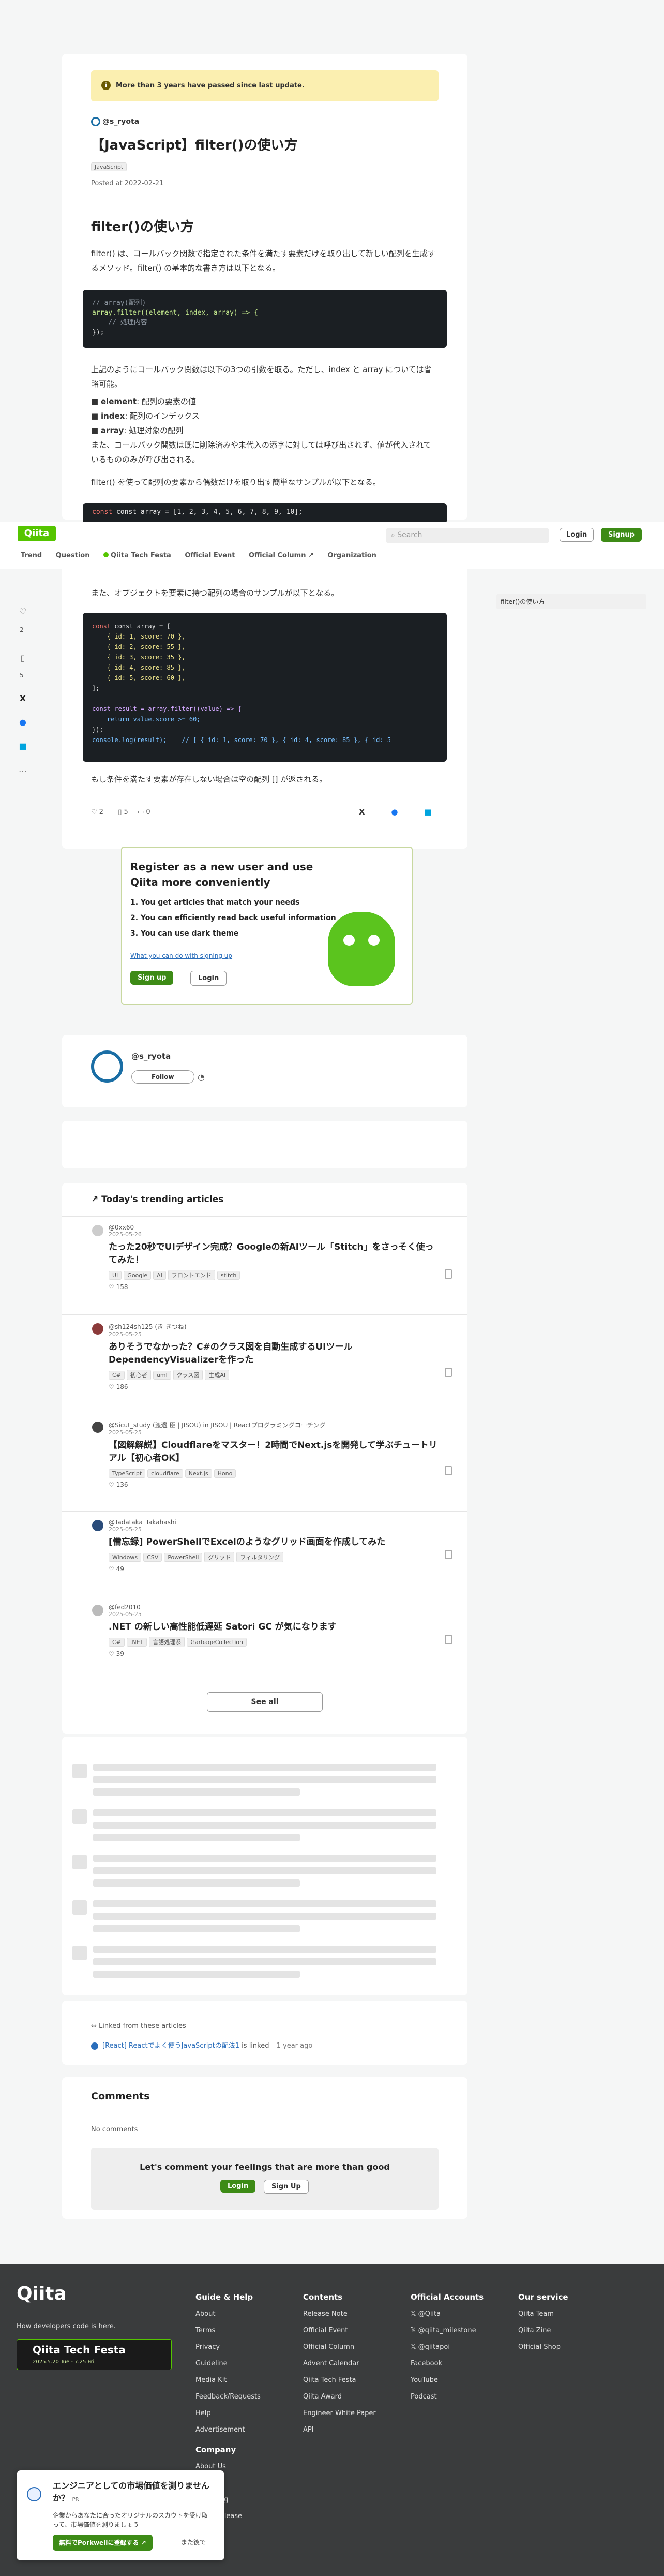 The image size is (664, 2576). What do you see at coordinates (115, 121) in the screenshot?
I see `author-link: @s_ryota` at bounding box center [115, 121].